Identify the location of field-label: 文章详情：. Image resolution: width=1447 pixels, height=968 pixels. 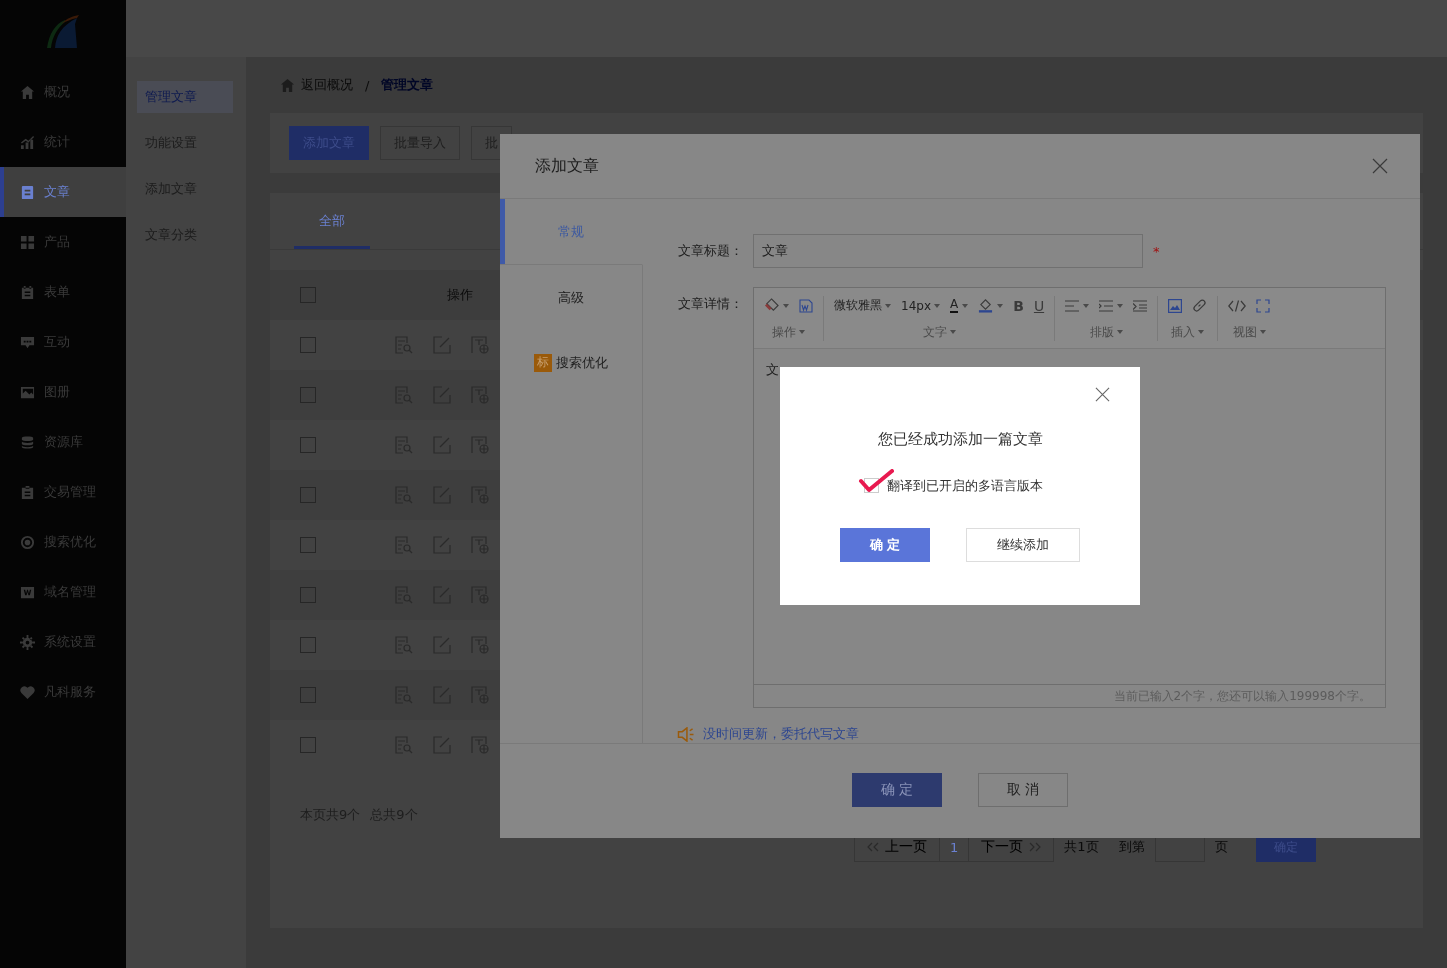
(711, 304).